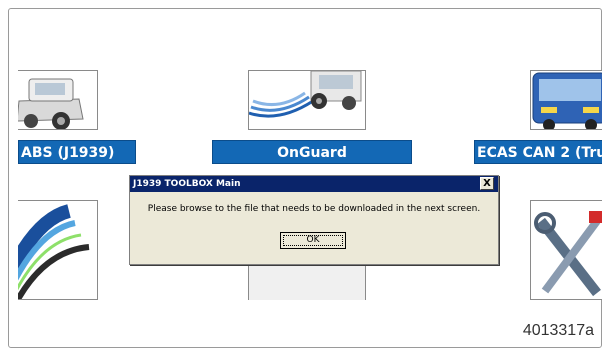  I want to click on tile-label-abs: ABS (J1939), so click(77, 152).